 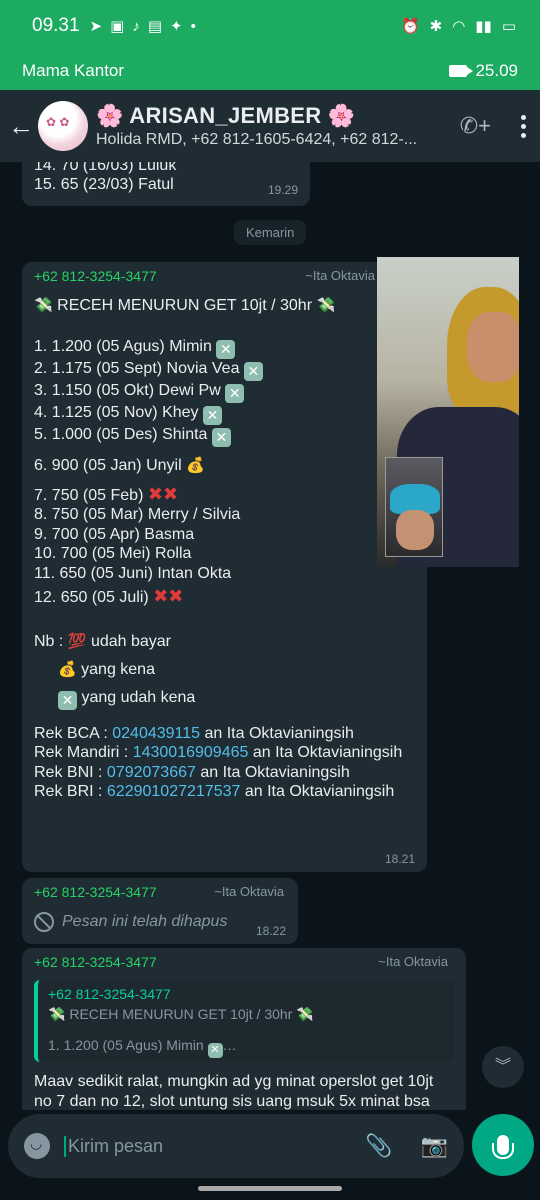 I want to click on attach-icon: 📎, so click(x=378, y=1146).